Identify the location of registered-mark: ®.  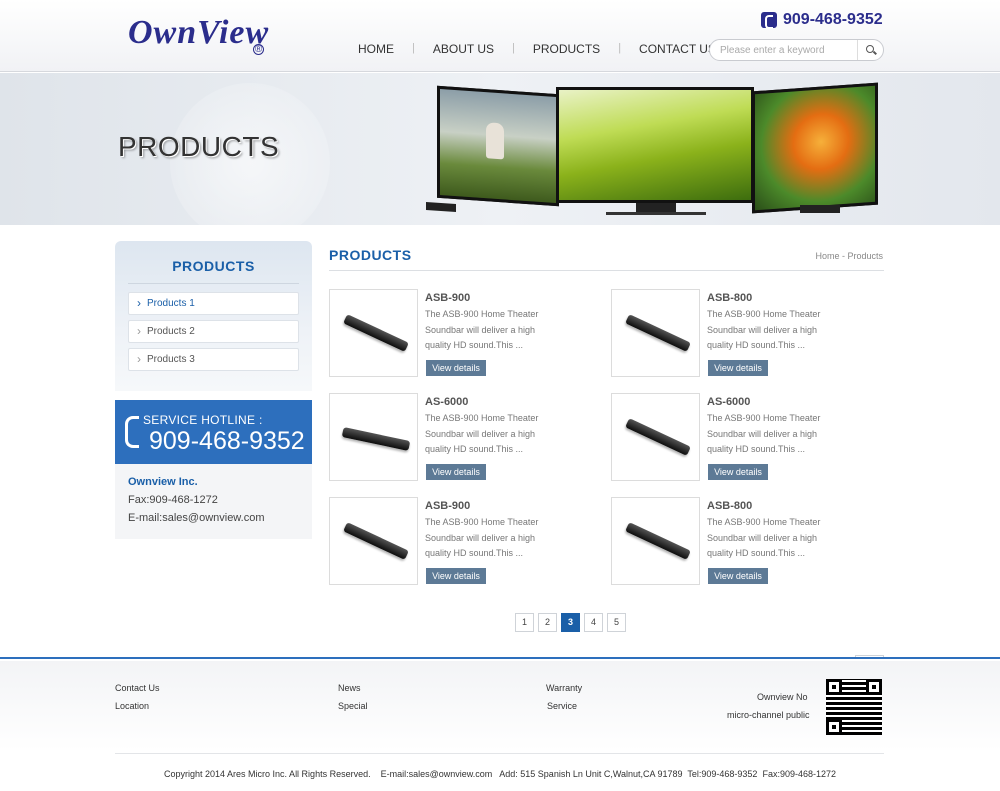
(258, 49).